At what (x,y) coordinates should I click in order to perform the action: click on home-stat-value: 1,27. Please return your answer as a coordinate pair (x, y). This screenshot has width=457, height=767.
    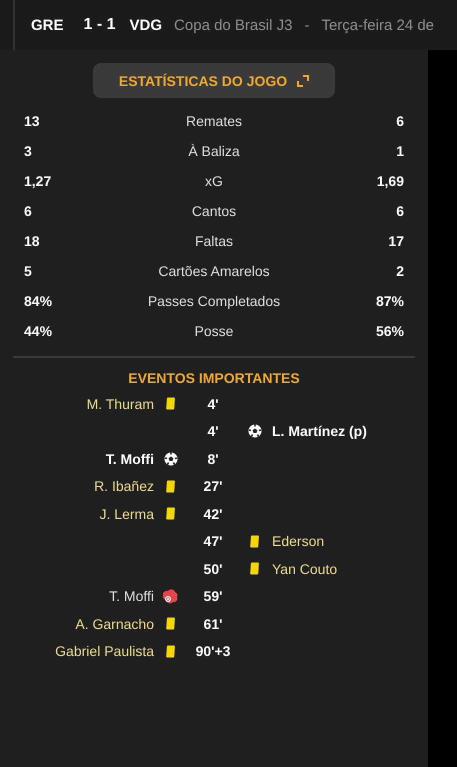
    Looking at the image, I should click on (38, 181).